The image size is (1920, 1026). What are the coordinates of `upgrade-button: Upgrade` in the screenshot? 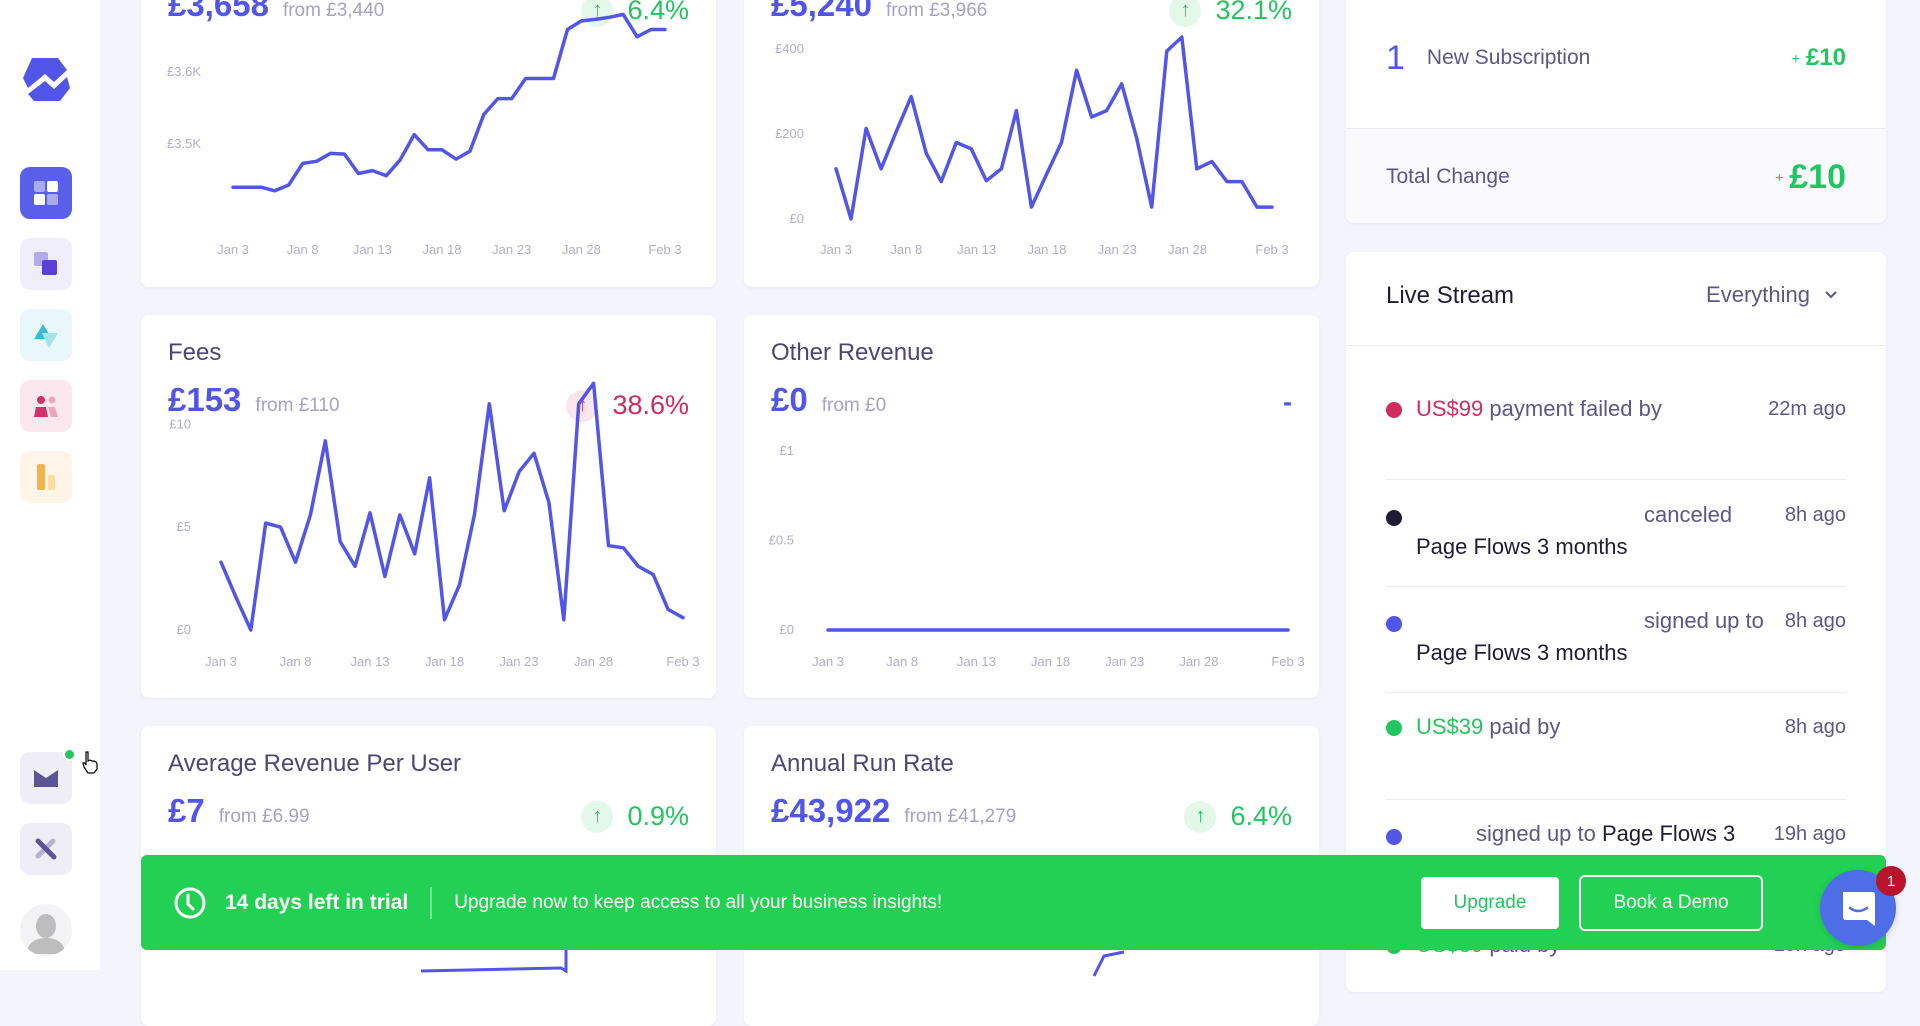 It's located at (1490, 903).